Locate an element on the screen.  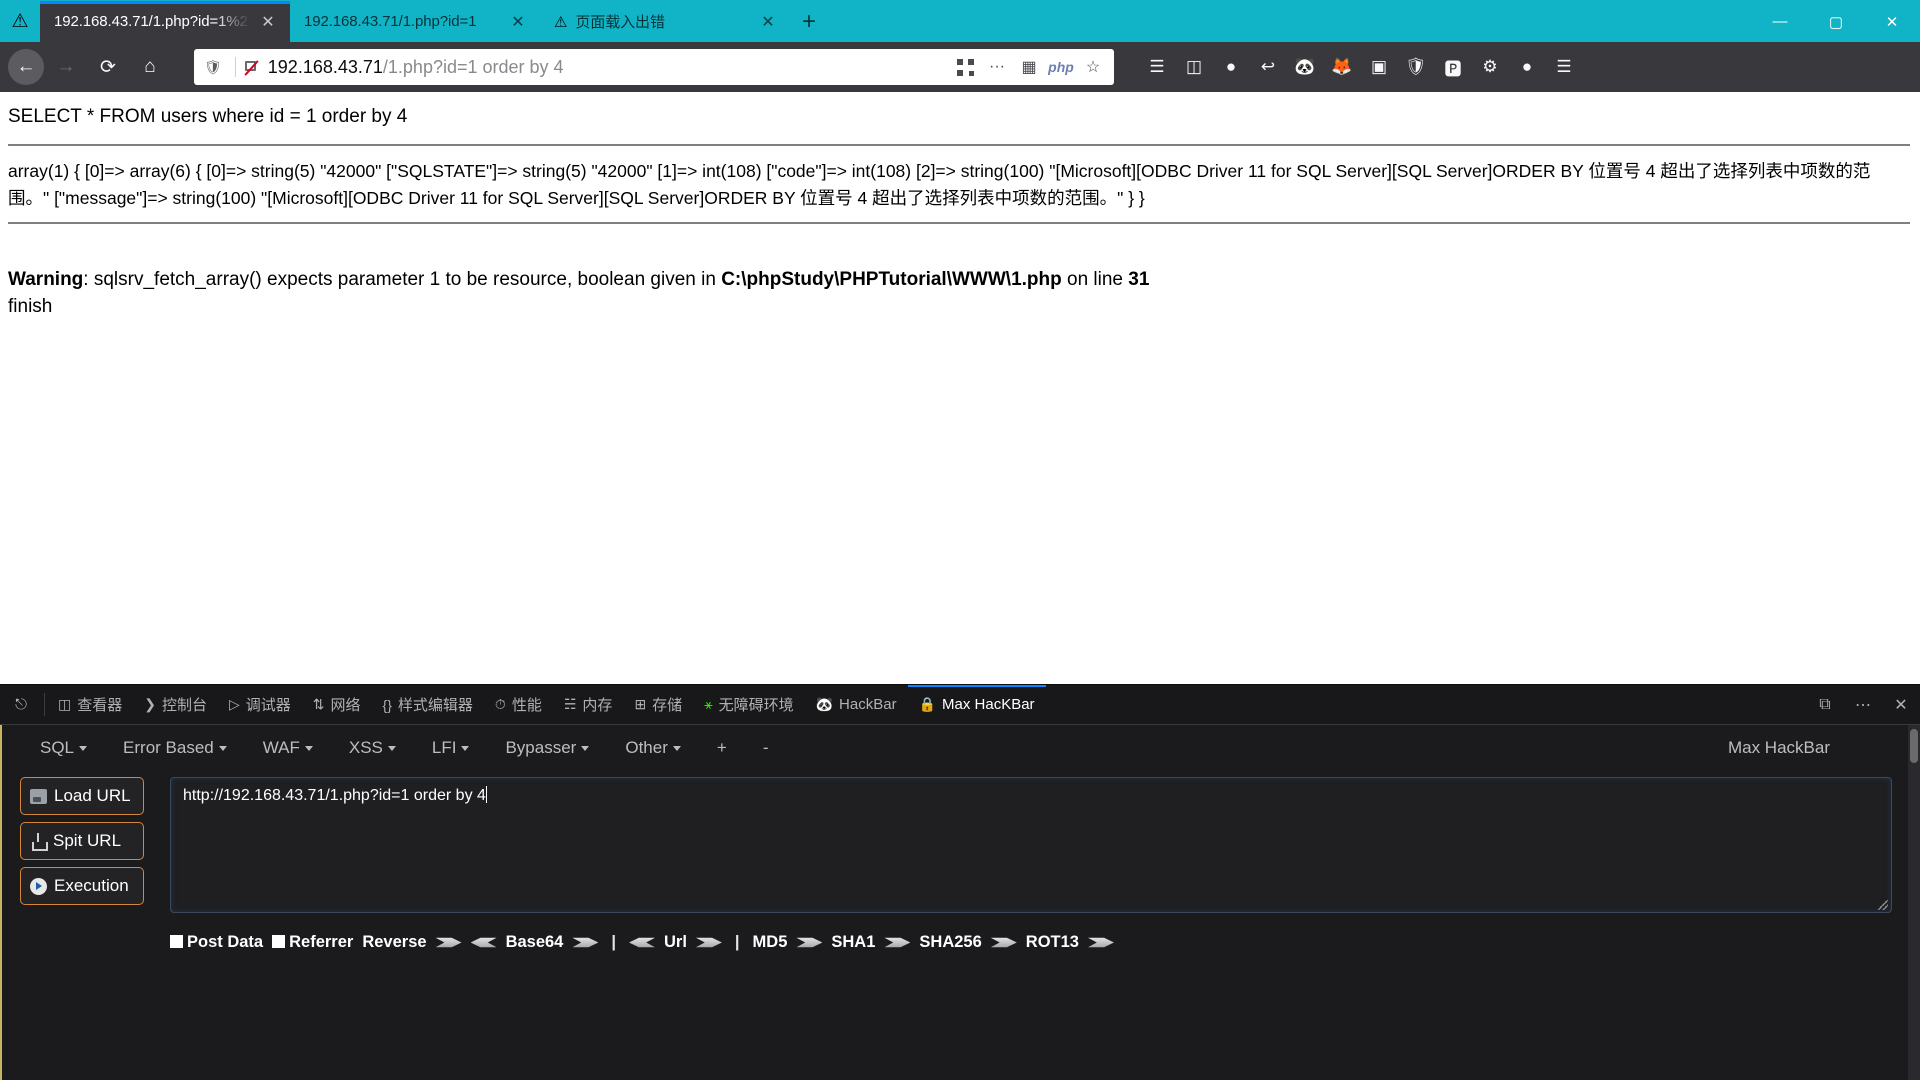
window-warning-icon: ⚠ is located at coordinates (20, 21).